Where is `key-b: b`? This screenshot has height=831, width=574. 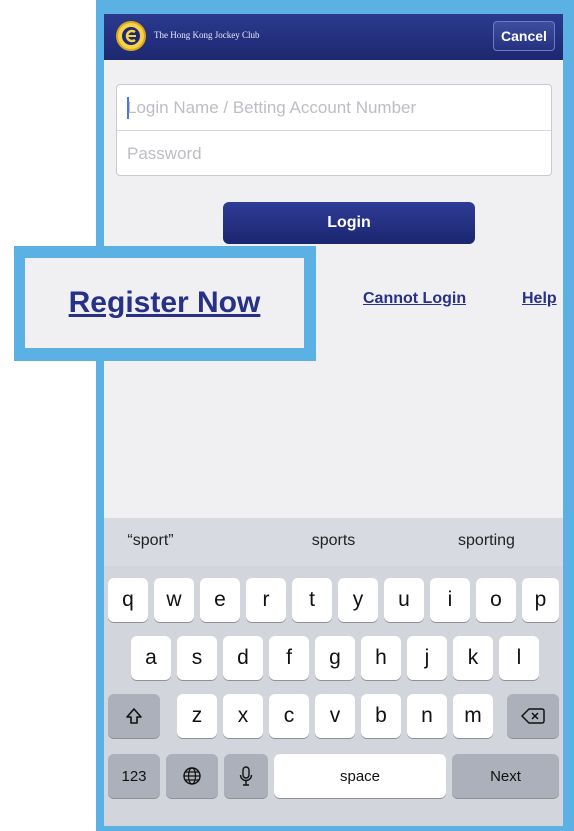 key-b: b is located at coordinates (381, 716).